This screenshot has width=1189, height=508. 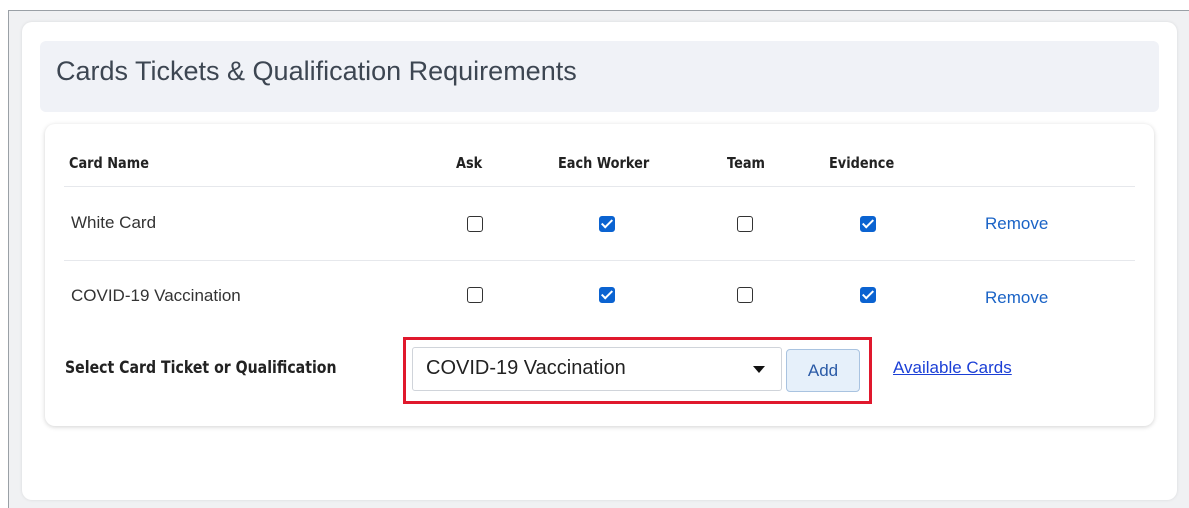 I want to click on select-card-label: Select Card Ticket or Qualification, so click(x=201, y=368).